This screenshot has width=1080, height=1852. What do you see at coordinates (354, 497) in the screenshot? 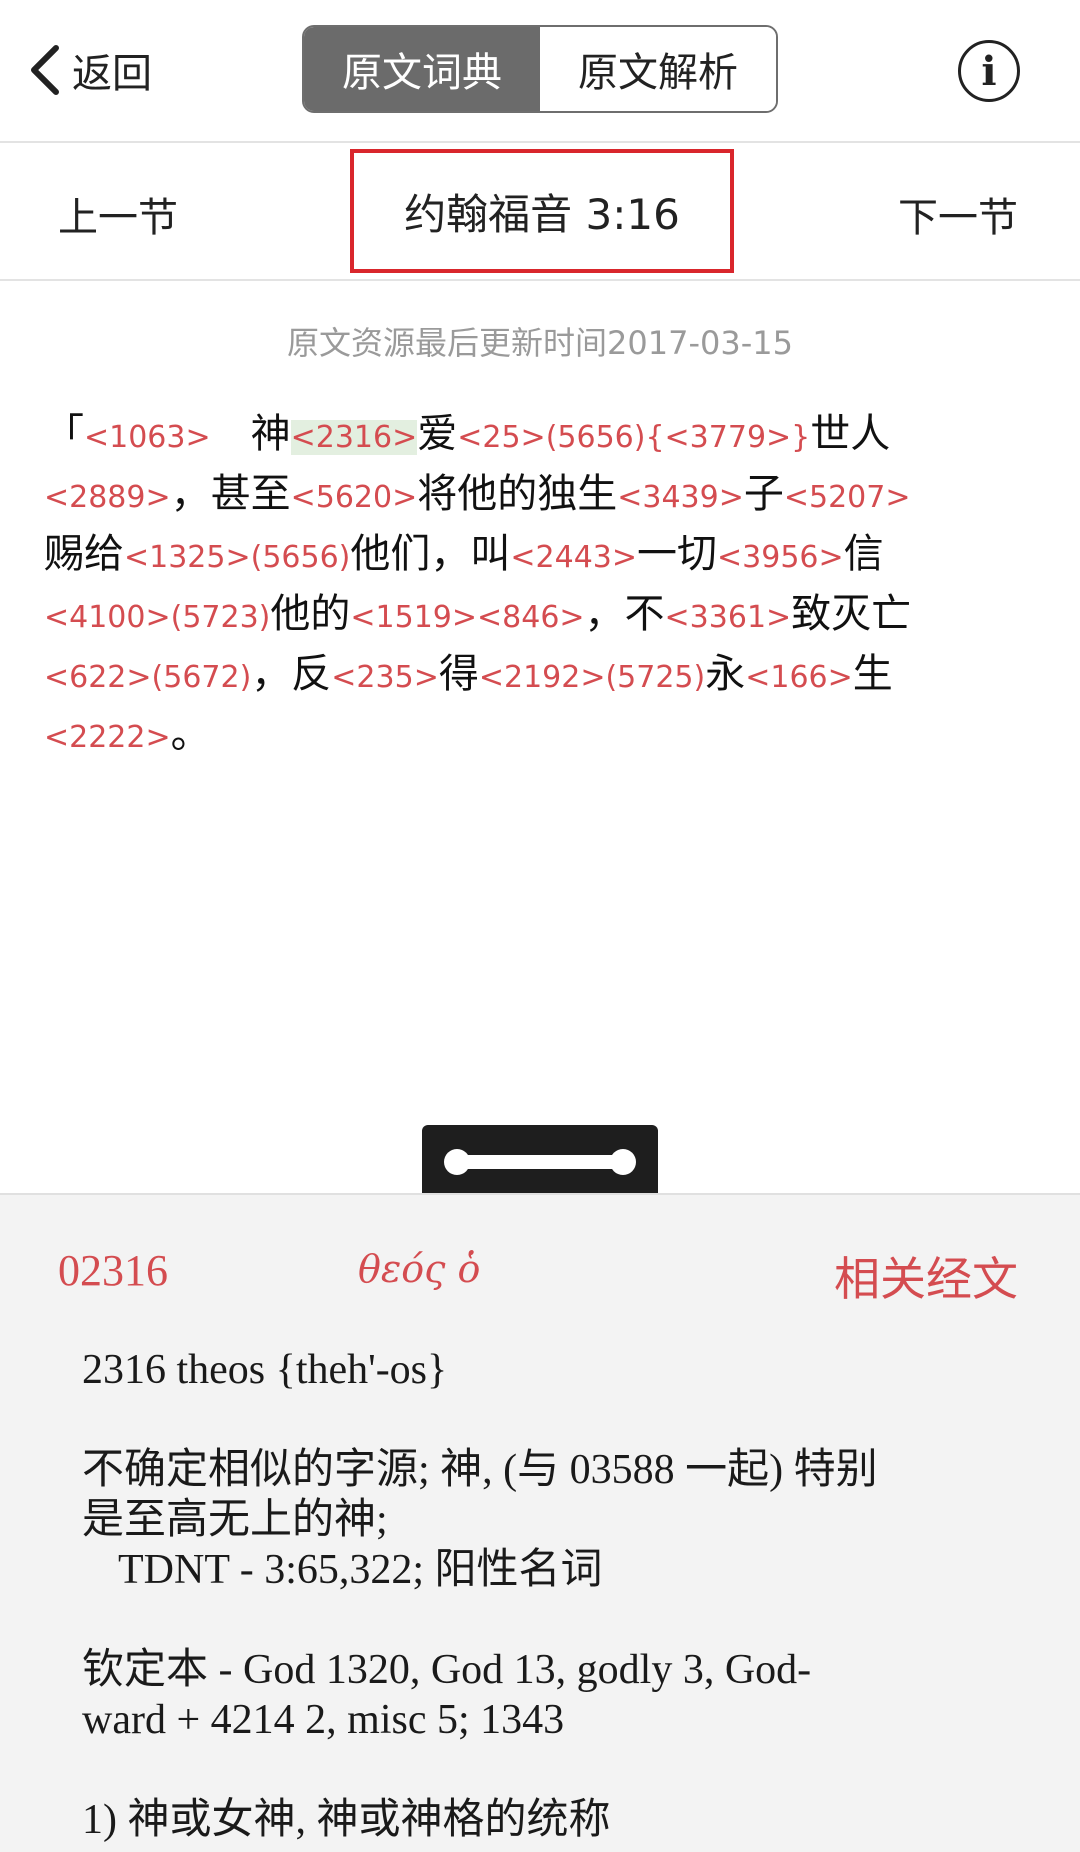
I see `strong-code-link: <5620>` at bounding box center [354, 497].